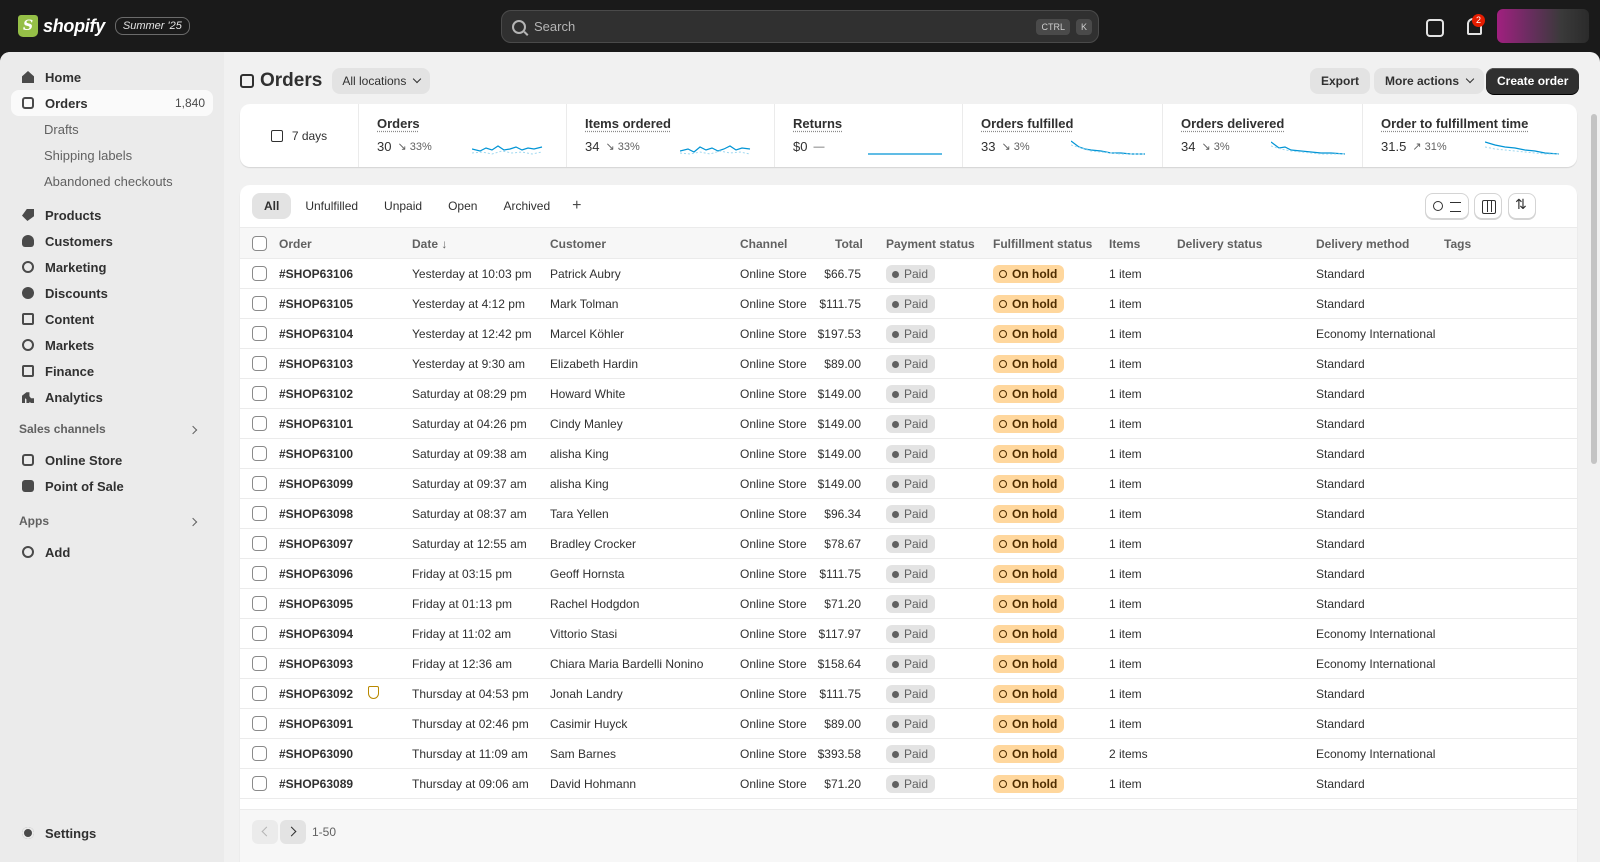  I want to click on metric-orders: Orders 30 ↘ 33%, so click(463, 135).